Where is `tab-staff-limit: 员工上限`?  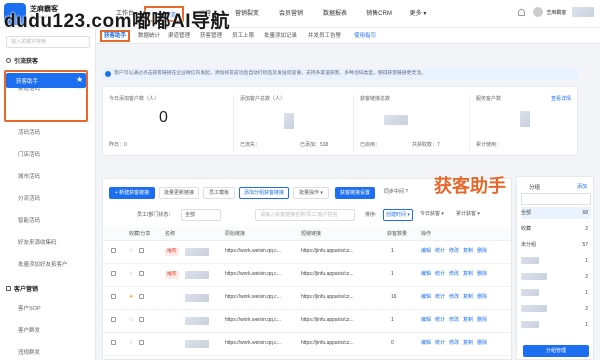 tab-staff-limit: 员工上限 is located at coordinates (243, 36).